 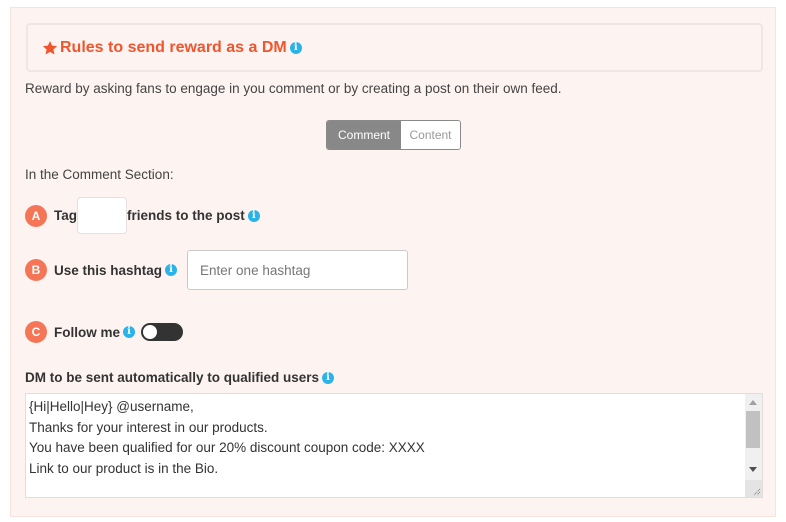 I want to click on badge-a: A, so click(x=36, y=215).